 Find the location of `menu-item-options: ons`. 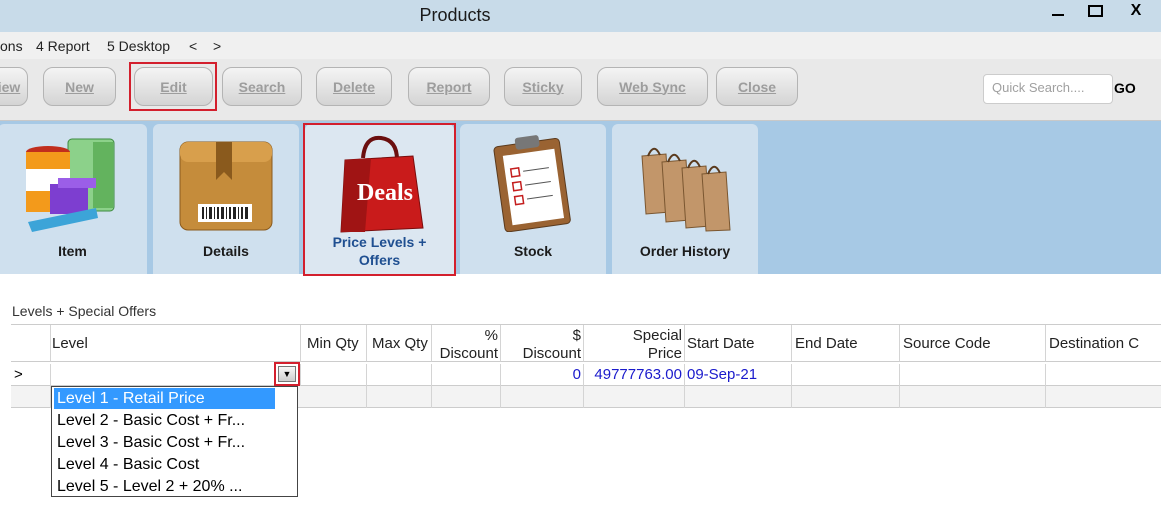

menu-item-options: ons is located at coordinates (11, 46).